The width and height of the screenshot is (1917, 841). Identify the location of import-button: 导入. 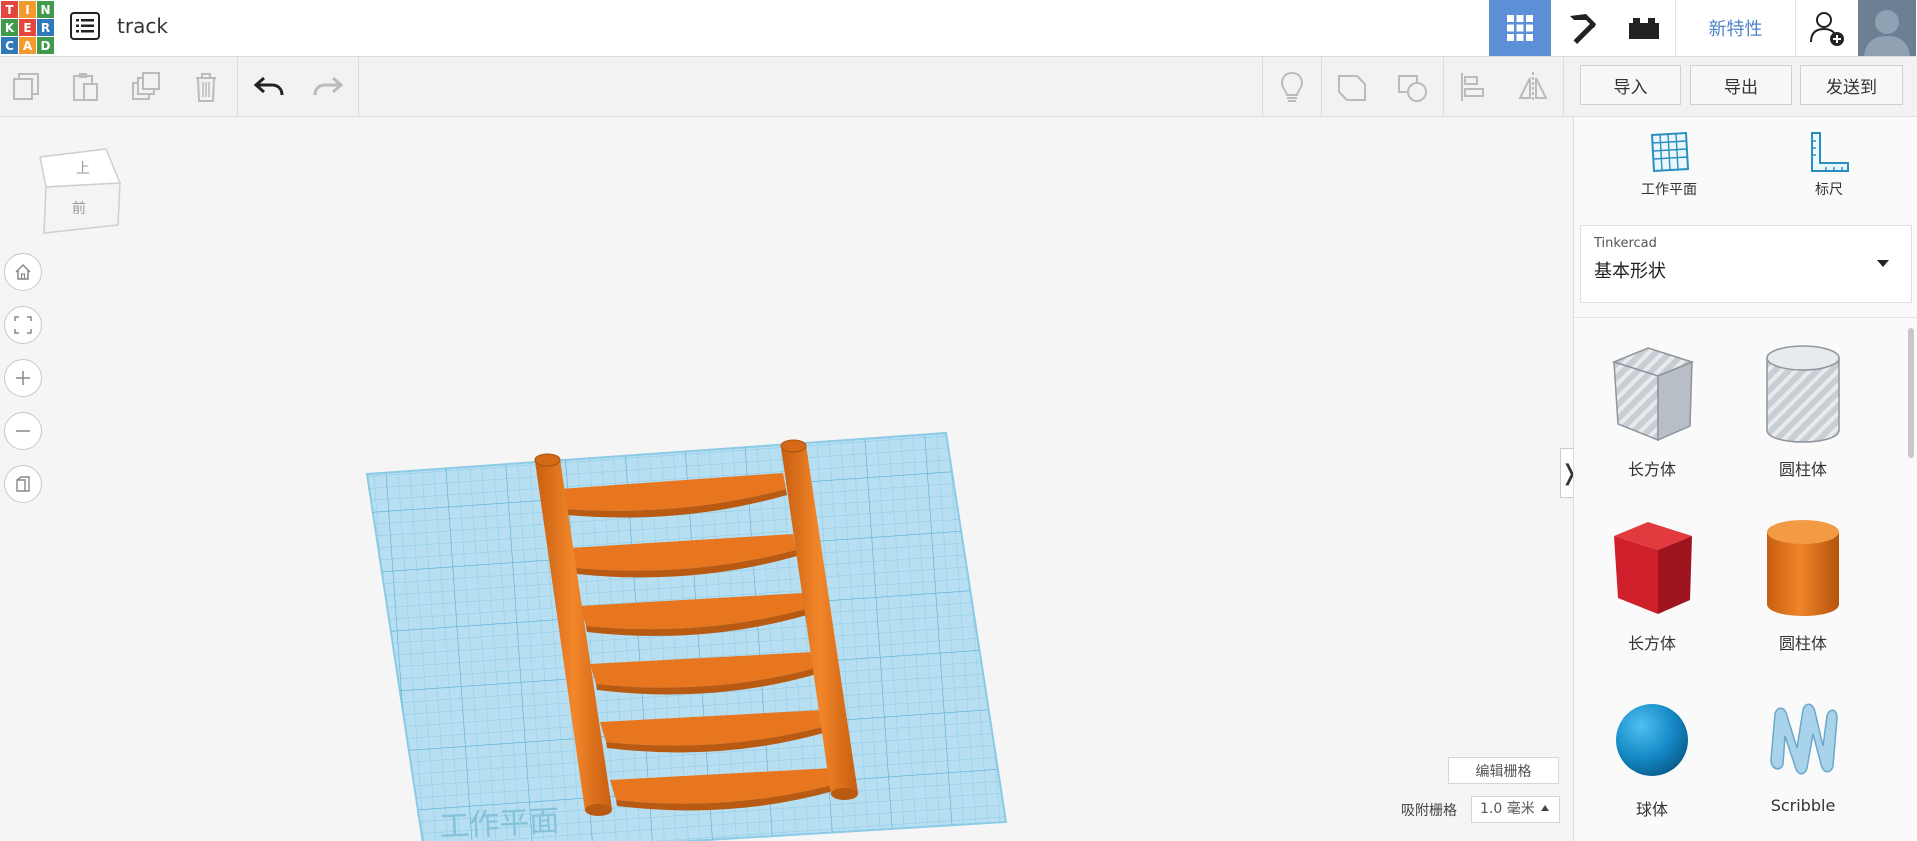
(1630, 85).